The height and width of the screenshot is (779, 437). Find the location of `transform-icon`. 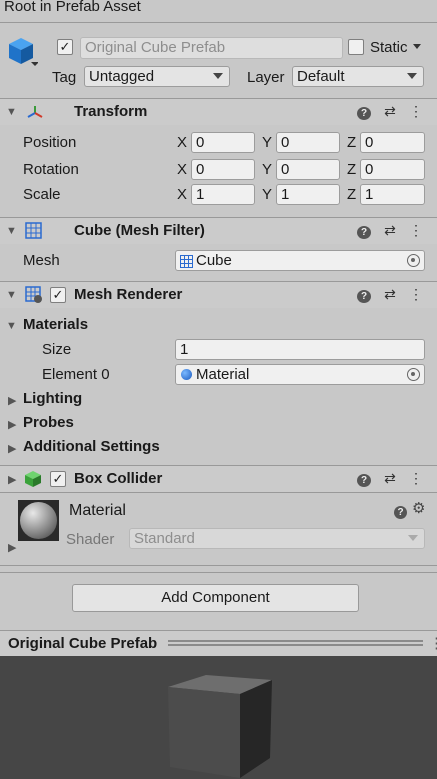

transform-icon is located at coordinates (35, 114).